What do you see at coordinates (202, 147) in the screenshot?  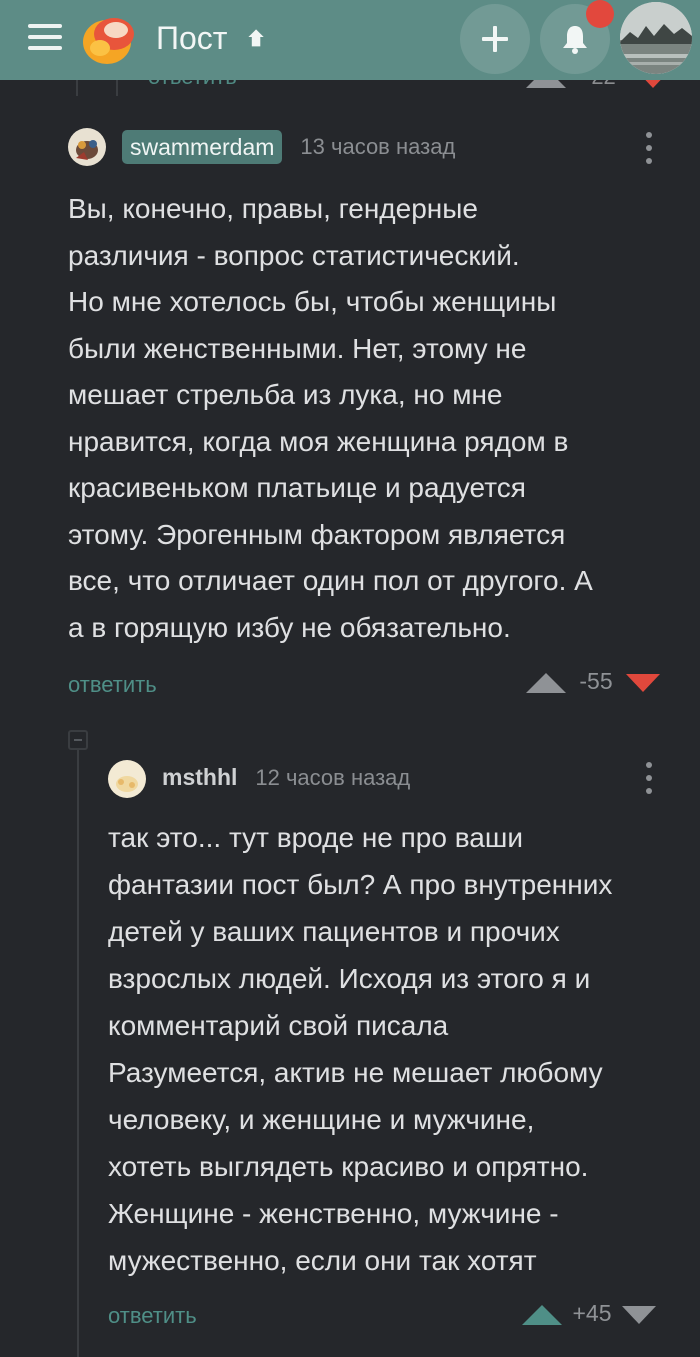 I see `username-badge: swammerdam` at bounding box center [202, 147].